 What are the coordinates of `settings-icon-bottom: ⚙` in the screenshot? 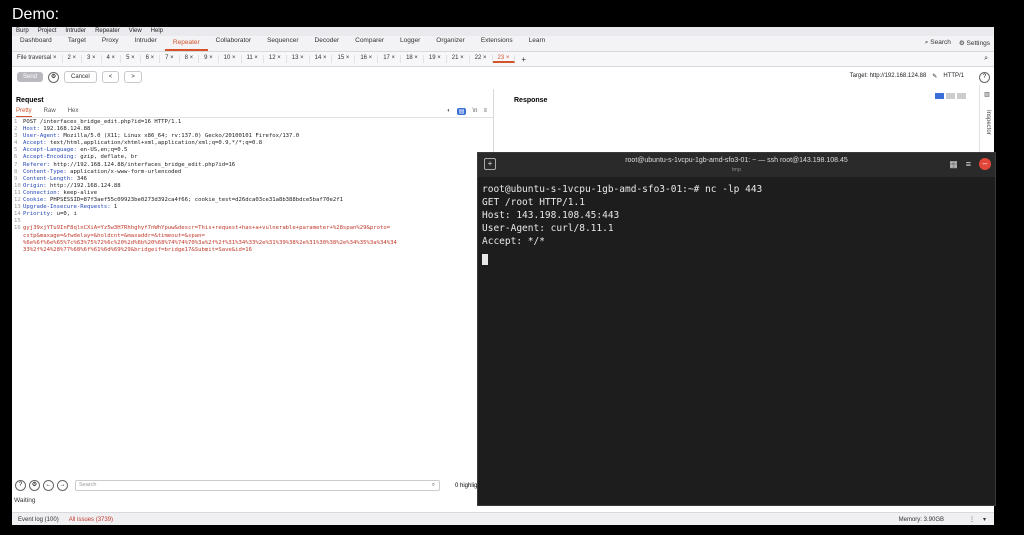 It's located at (34, 485).